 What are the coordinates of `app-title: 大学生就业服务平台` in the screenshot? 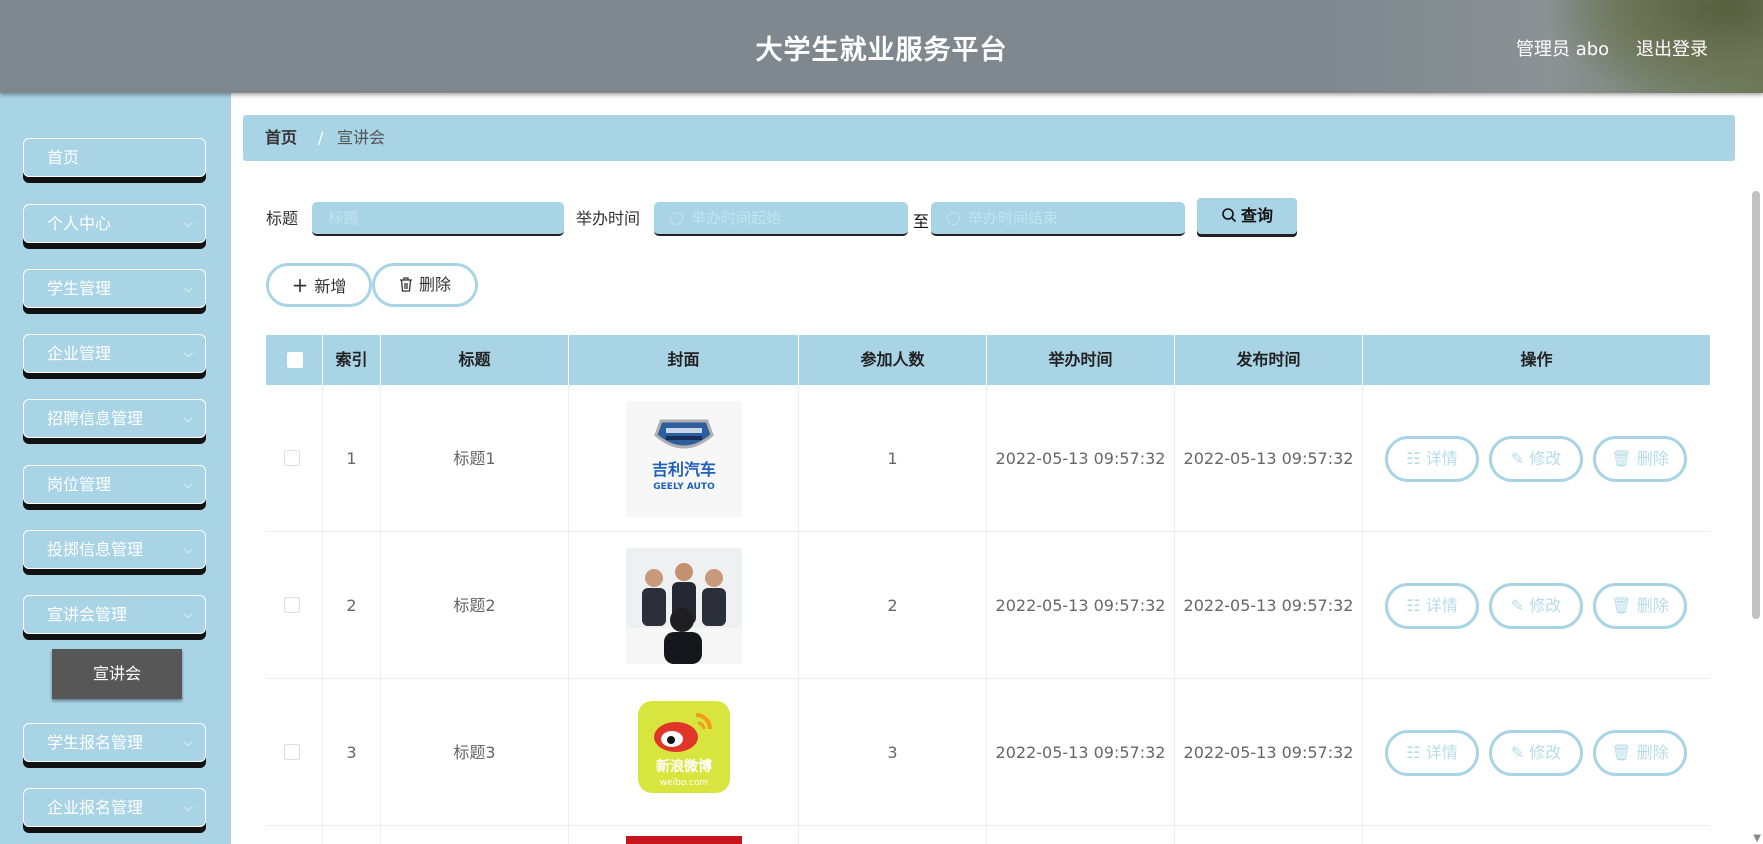 It's located at (881, 50).